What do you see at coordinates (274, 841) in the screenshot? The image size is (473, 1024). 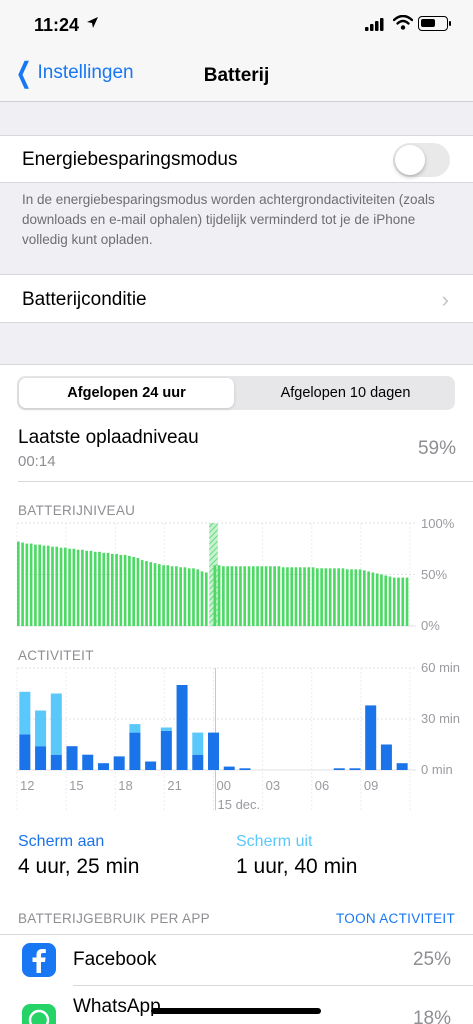 I see `screen-off-label: Scherm uit` at bounding box center [274, 841].